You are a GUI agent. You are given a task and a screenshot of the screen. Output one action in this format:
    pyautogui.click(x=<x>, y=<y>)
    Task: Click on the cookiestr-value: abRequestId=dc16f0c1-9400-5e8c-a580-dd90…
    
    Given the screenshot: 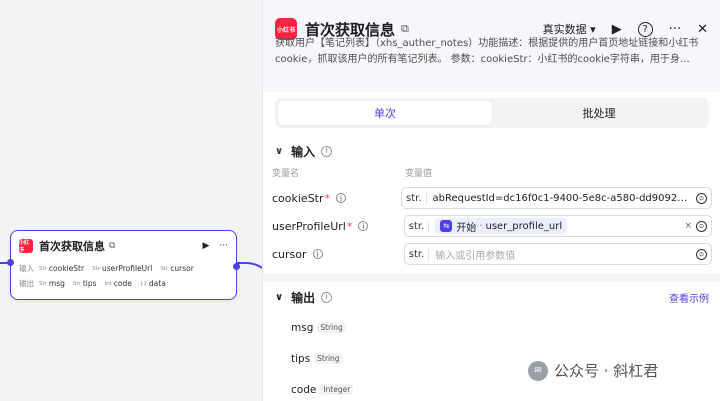 What is the action you would take?
    pyautogui.click(x=561, y=198)
    